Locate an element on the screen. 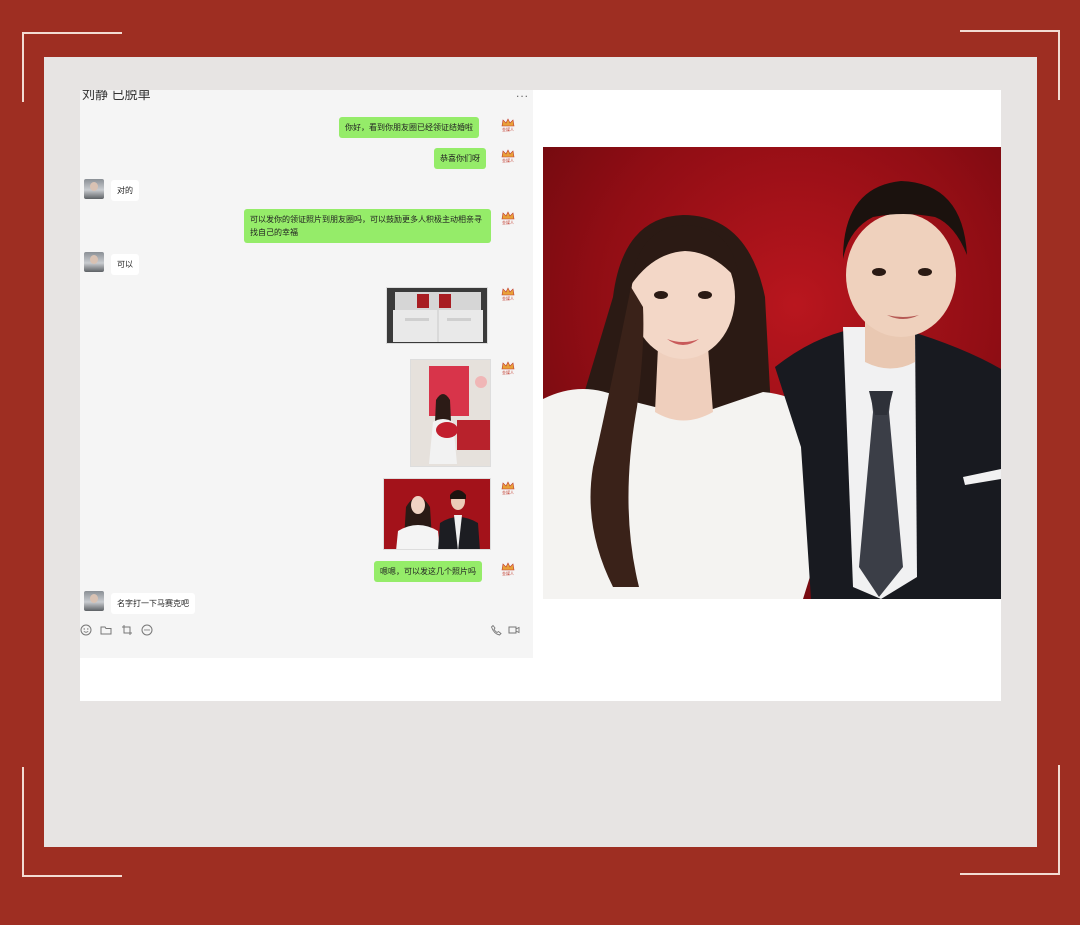 This screenshot has width=1080, height=925. video-icon is located at coordinates (514, 630).